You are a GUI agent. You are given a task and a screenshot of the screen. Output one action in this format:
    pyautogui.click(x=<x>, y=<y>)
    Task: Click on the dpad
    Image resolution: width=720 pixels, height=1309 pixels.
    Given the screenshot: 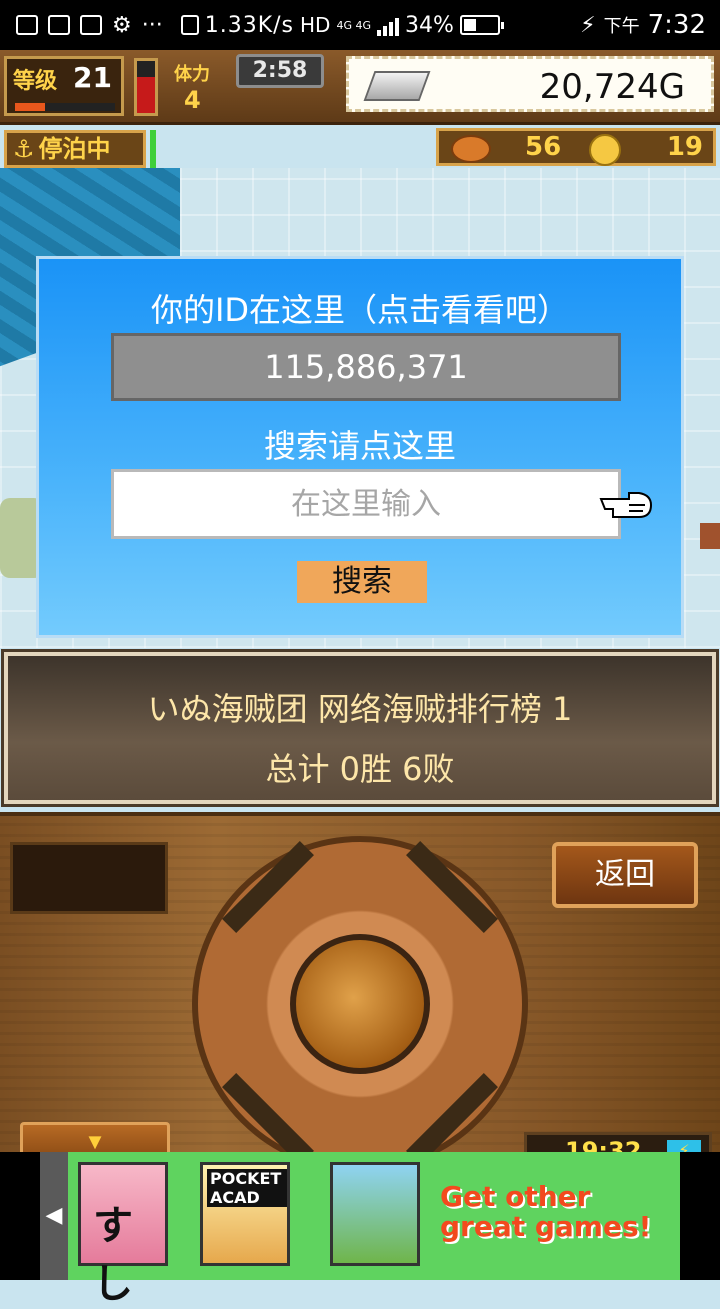 What is the action you would take?
    pyautogui.click(x=360, y=1004)
    